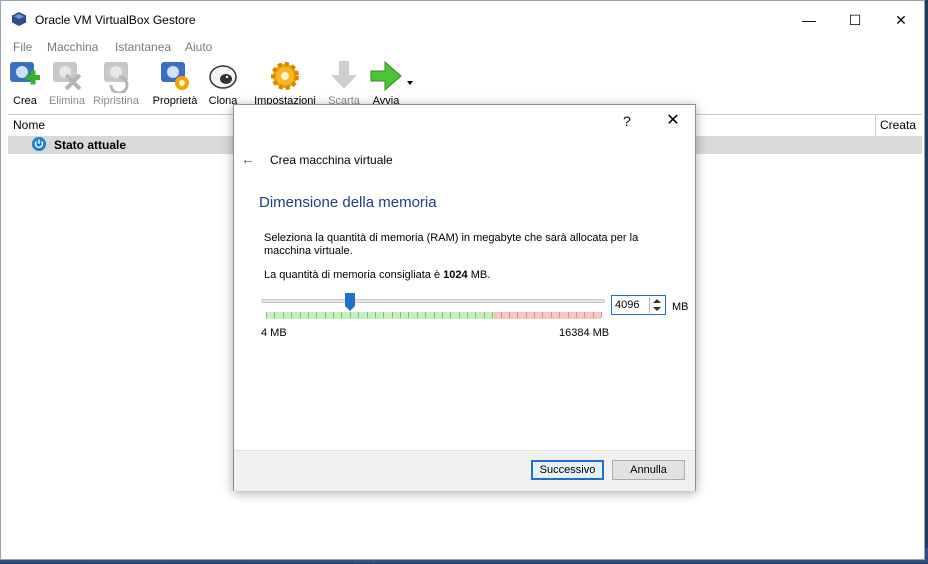 The width and height of the screenshot is (928, 564). What do you see at coordinates (19, 19) in the screenshot?
I see `virtualbox-app-icon` at bounding box center [19, 19].